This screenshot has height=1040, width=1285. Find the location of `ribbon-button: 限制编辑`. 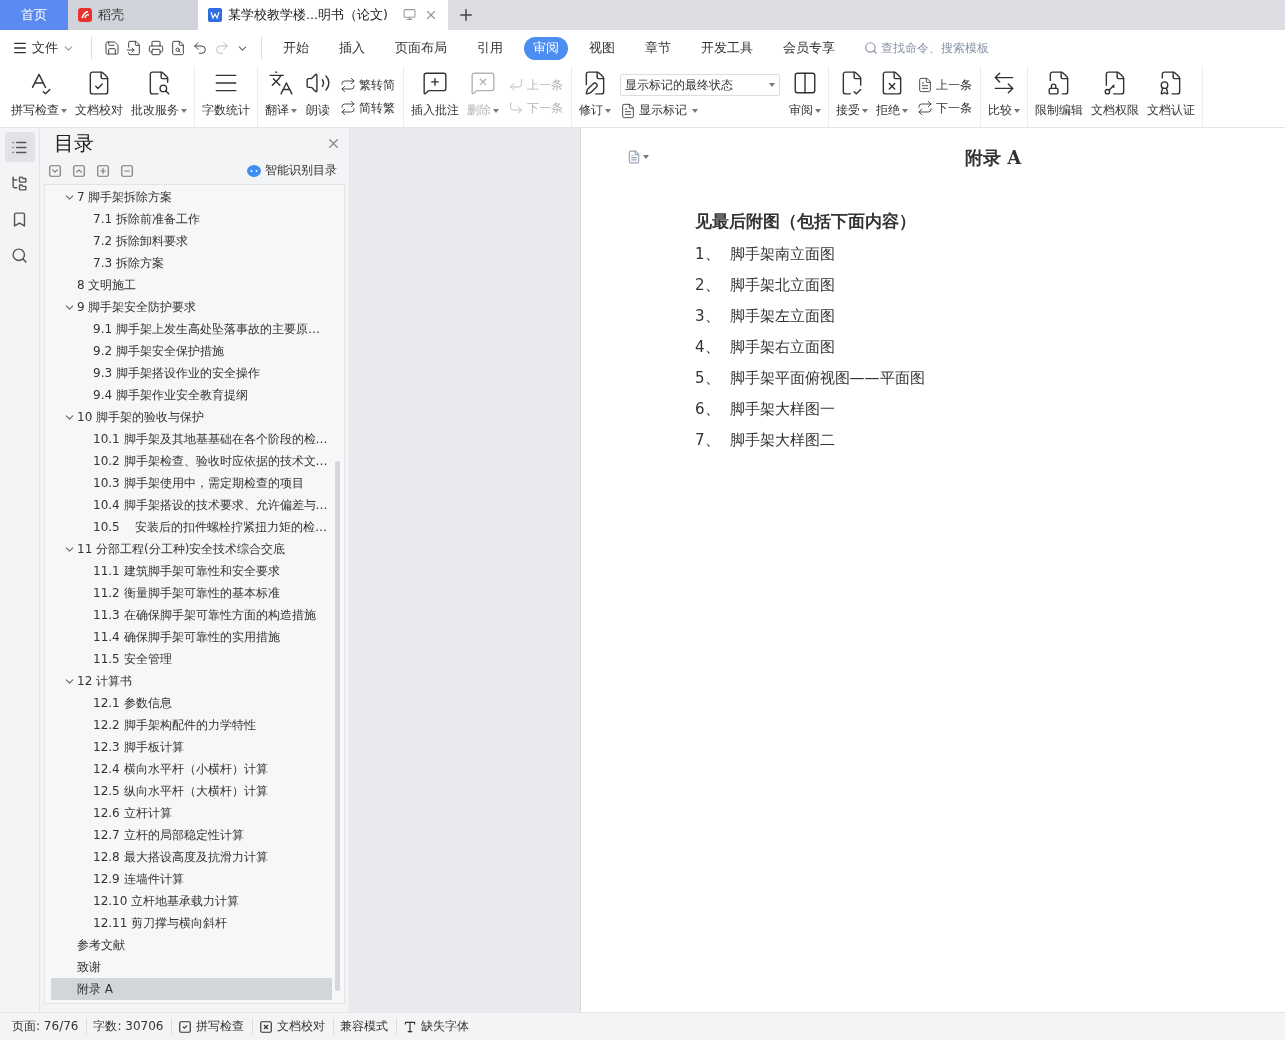

ribbon-button: 限制编辑 is located at coordinates (1059, 96).